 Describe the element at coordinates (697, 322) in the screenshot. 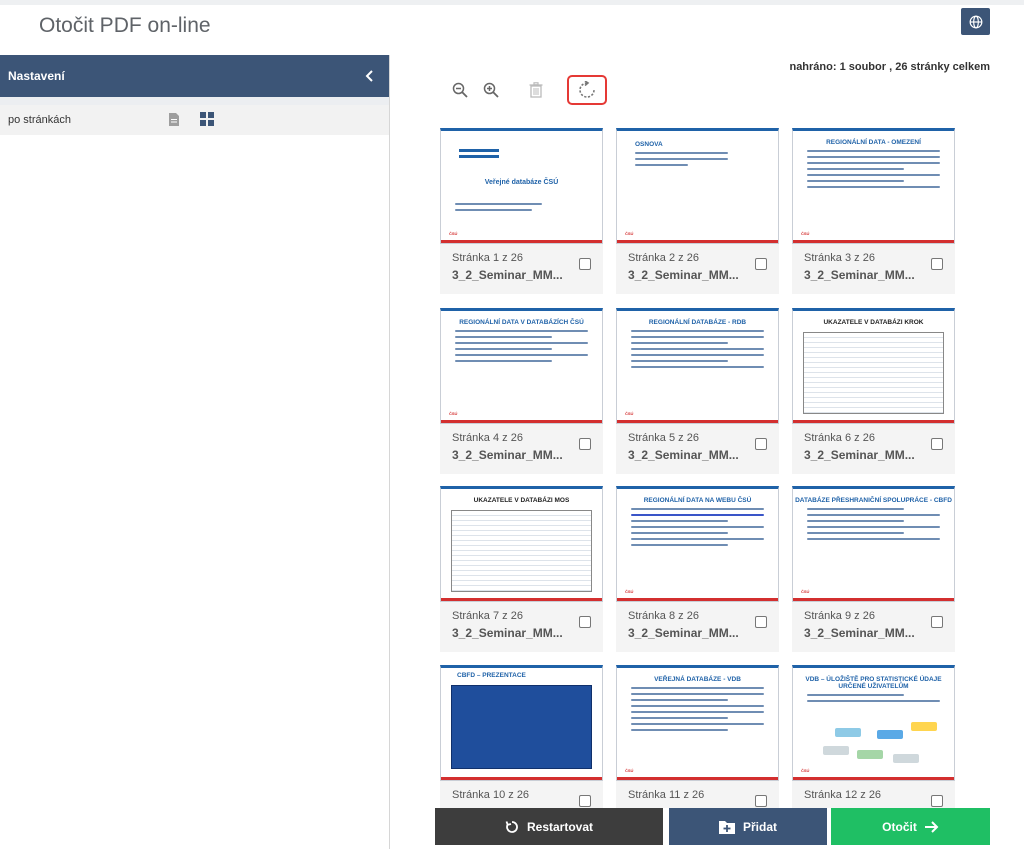

I see `slide-title: REGIONÁLNÍ DATABÁZE - RDB` at that location.